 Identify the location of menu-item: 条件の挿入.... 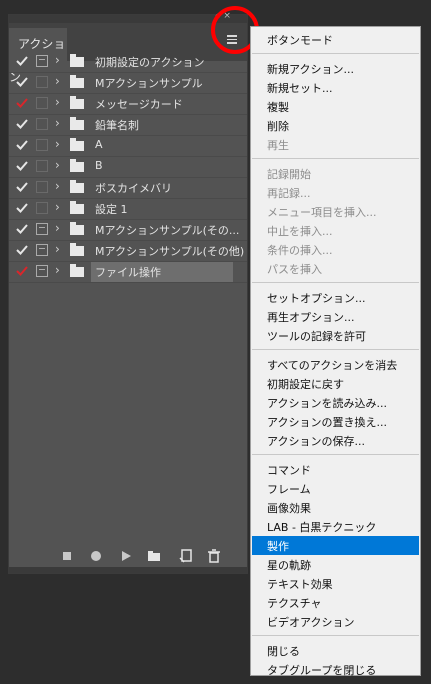
(300, 250).